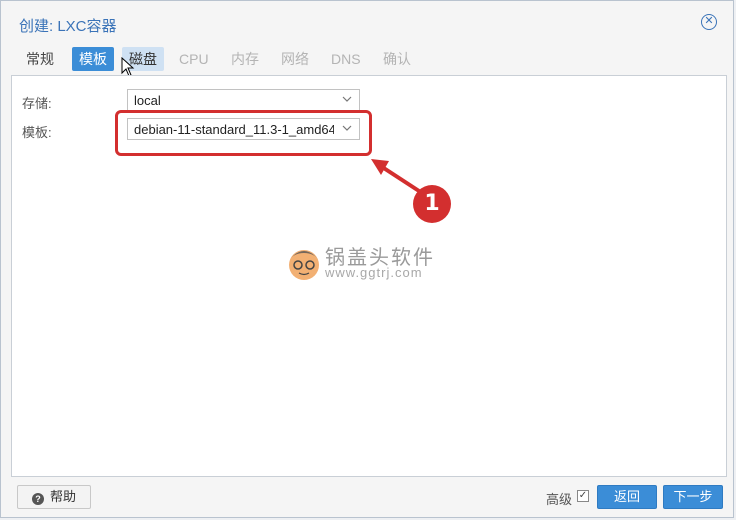 This screenshot has width=736, height=520. What do you see at coordinates (93, 59) in the screenshot?
I see `tab-template: 模板` at bounding box center [93, 59].